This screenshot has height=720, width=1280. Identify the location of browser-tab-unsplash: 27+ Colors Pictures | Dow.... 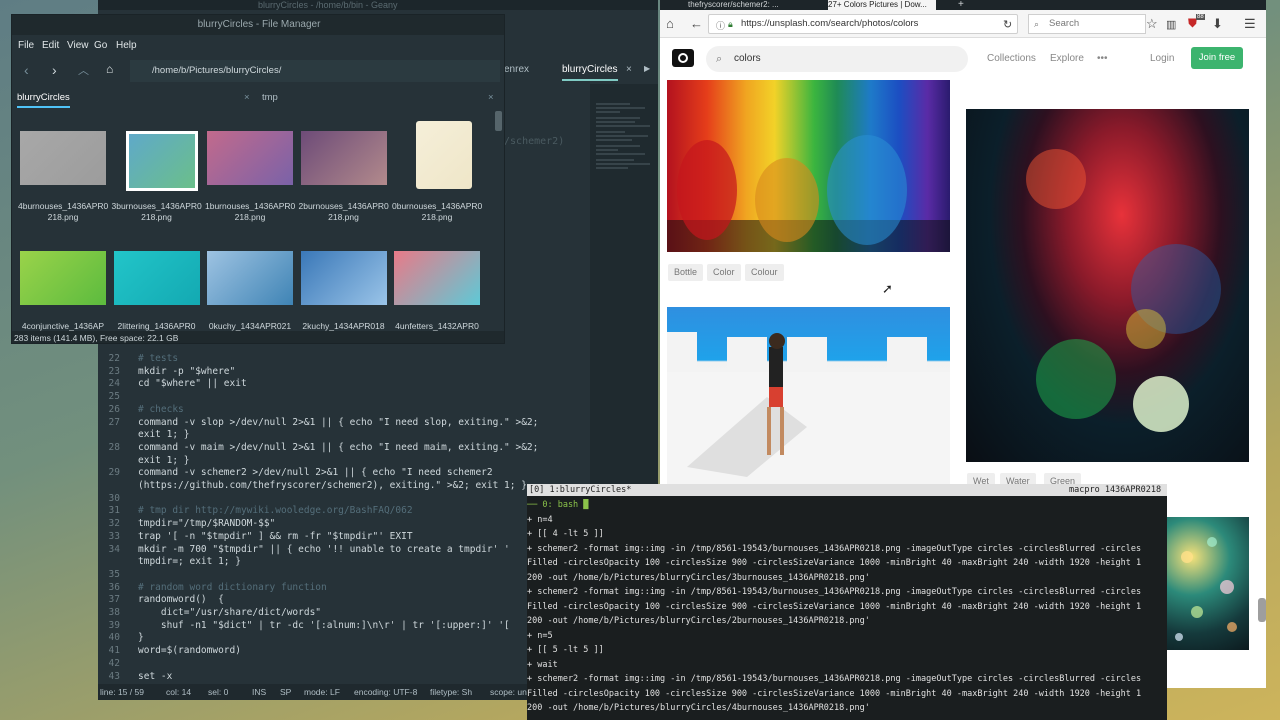
(882, 5).